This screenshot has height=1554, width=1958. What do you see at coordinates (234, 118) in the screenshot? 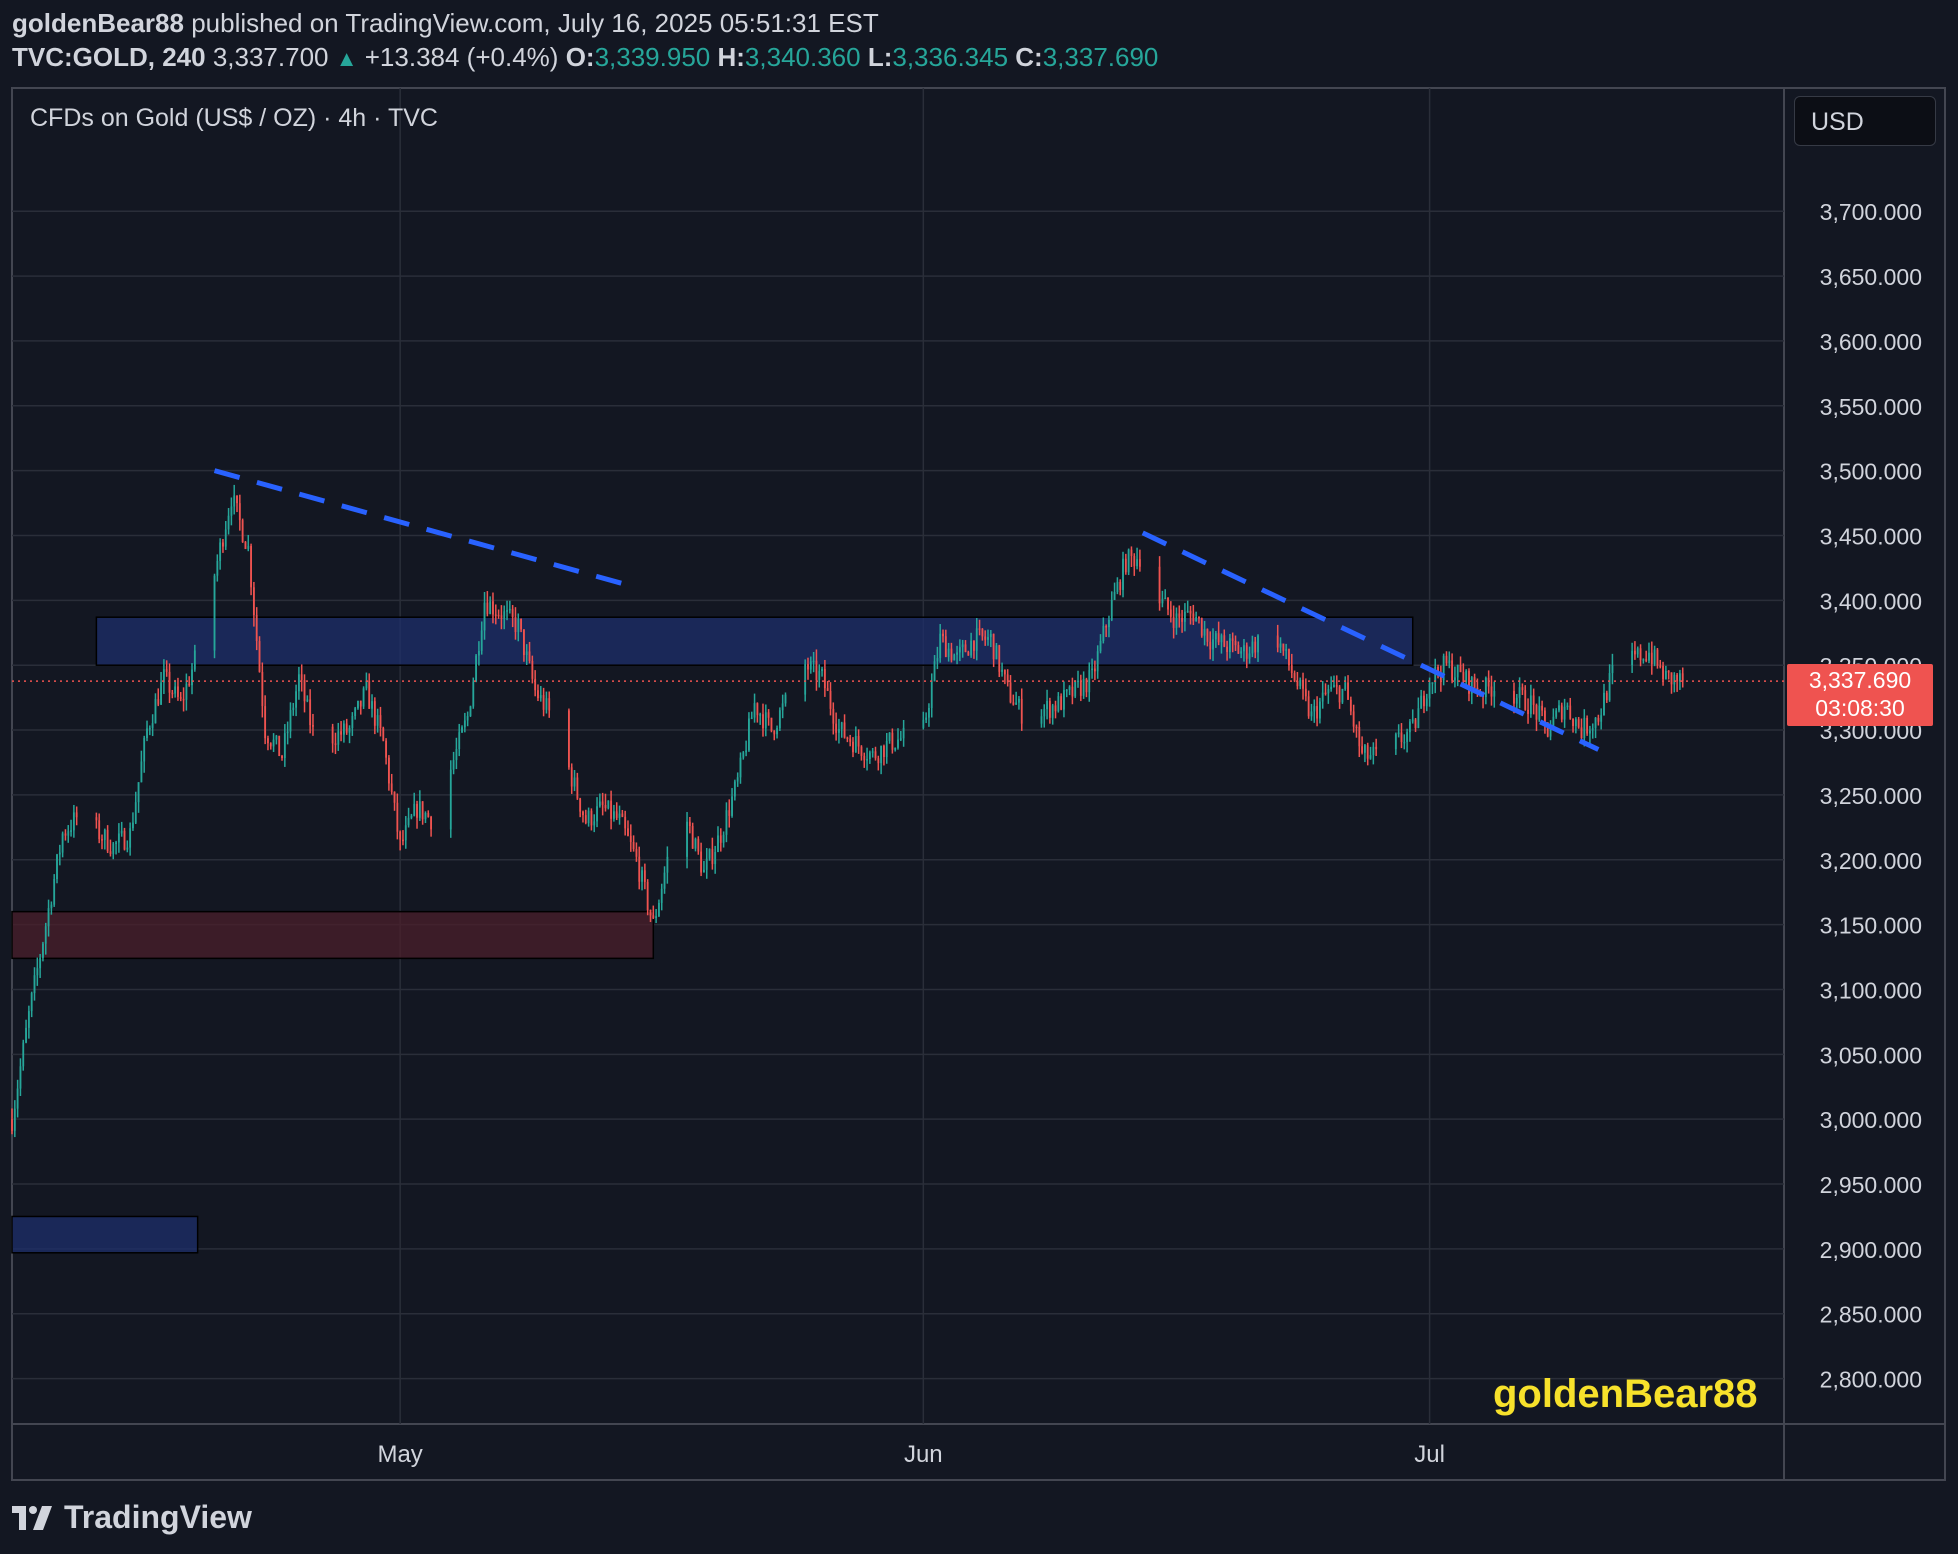
I see `chart-title: CFDs on Gold (US$ / OZ) · 4h · TVC` at bounding box center [234, 118].